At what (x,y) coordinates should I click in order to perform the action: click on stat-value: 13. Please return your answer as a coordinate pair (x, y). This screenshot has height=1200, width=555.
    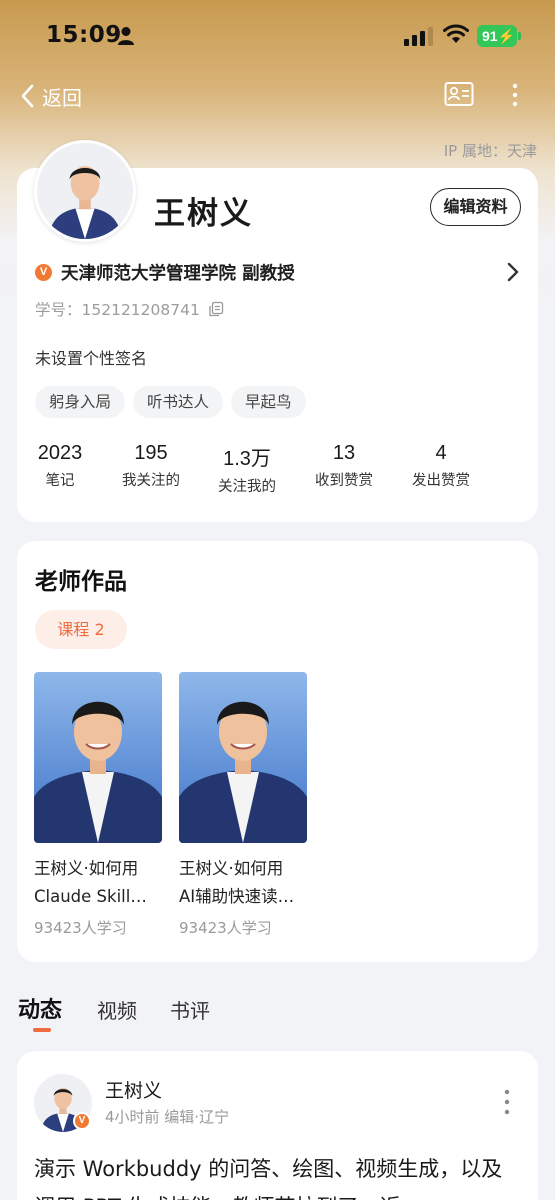
    Looking at the image, I should click on (344, 453).